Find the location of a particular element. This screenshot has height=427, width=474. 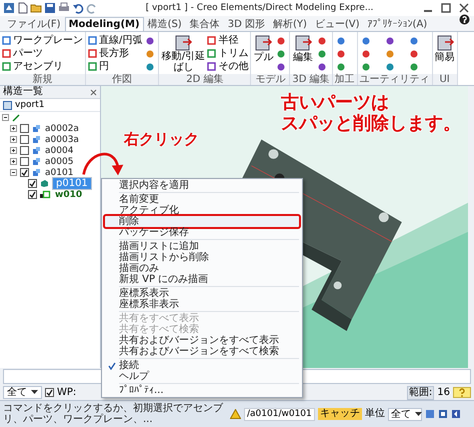

viewport-label: vport1 is located at coordinates (30, 105).